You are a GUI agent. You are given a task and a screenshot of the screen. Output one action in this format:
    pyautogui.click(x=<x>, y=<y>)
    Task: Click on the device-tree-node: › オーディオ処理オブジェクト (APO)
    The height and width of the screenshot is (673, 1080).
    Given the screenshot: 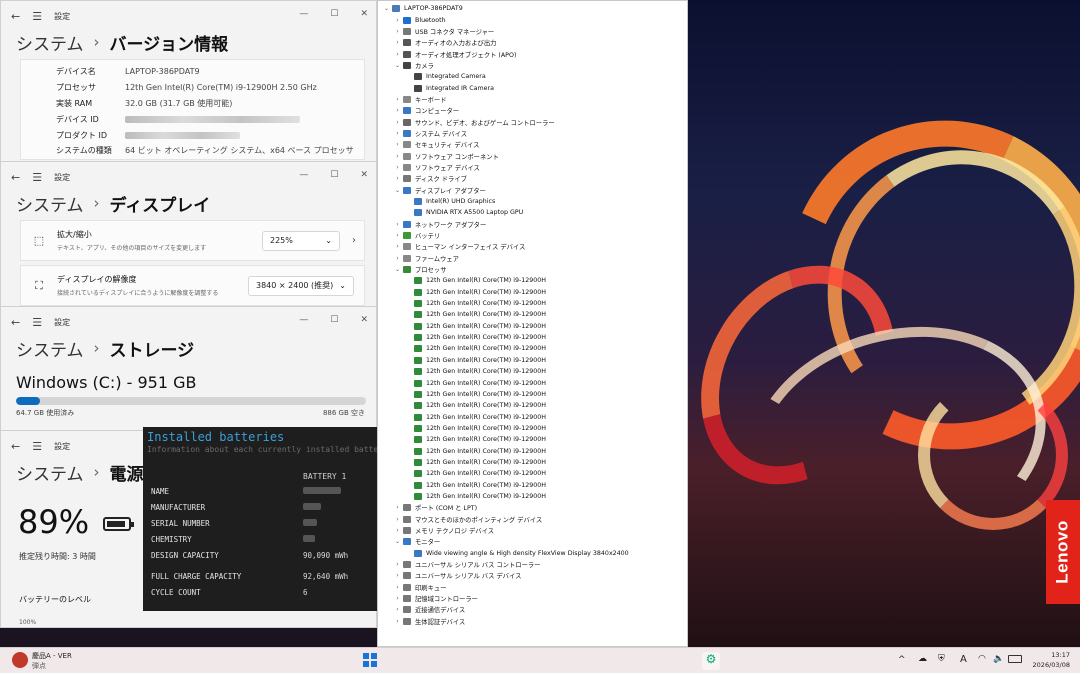 What is the action you would take?
    pyautogui.click(x=532, y=53)
    